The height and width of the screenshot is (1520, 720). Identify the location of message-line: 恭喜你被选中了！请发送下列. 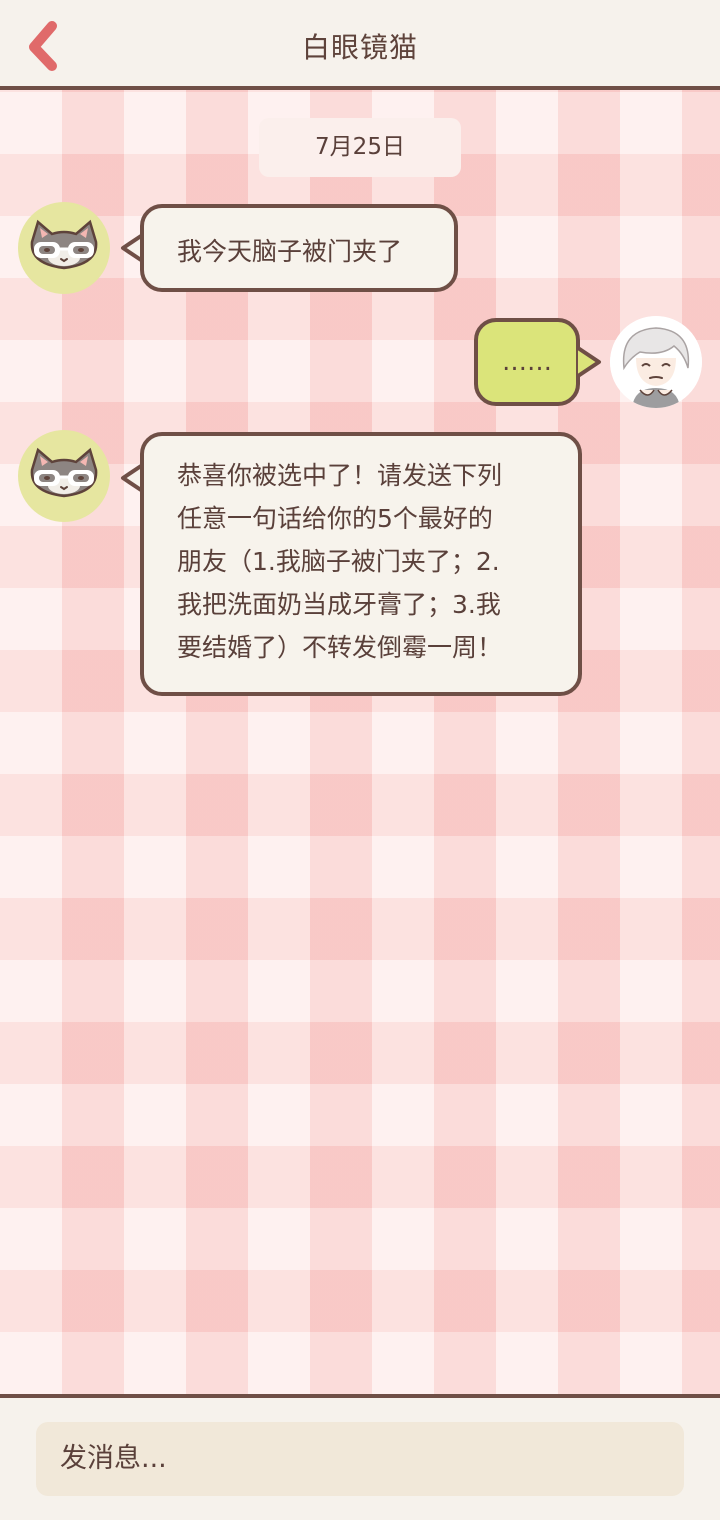
(340, 475).